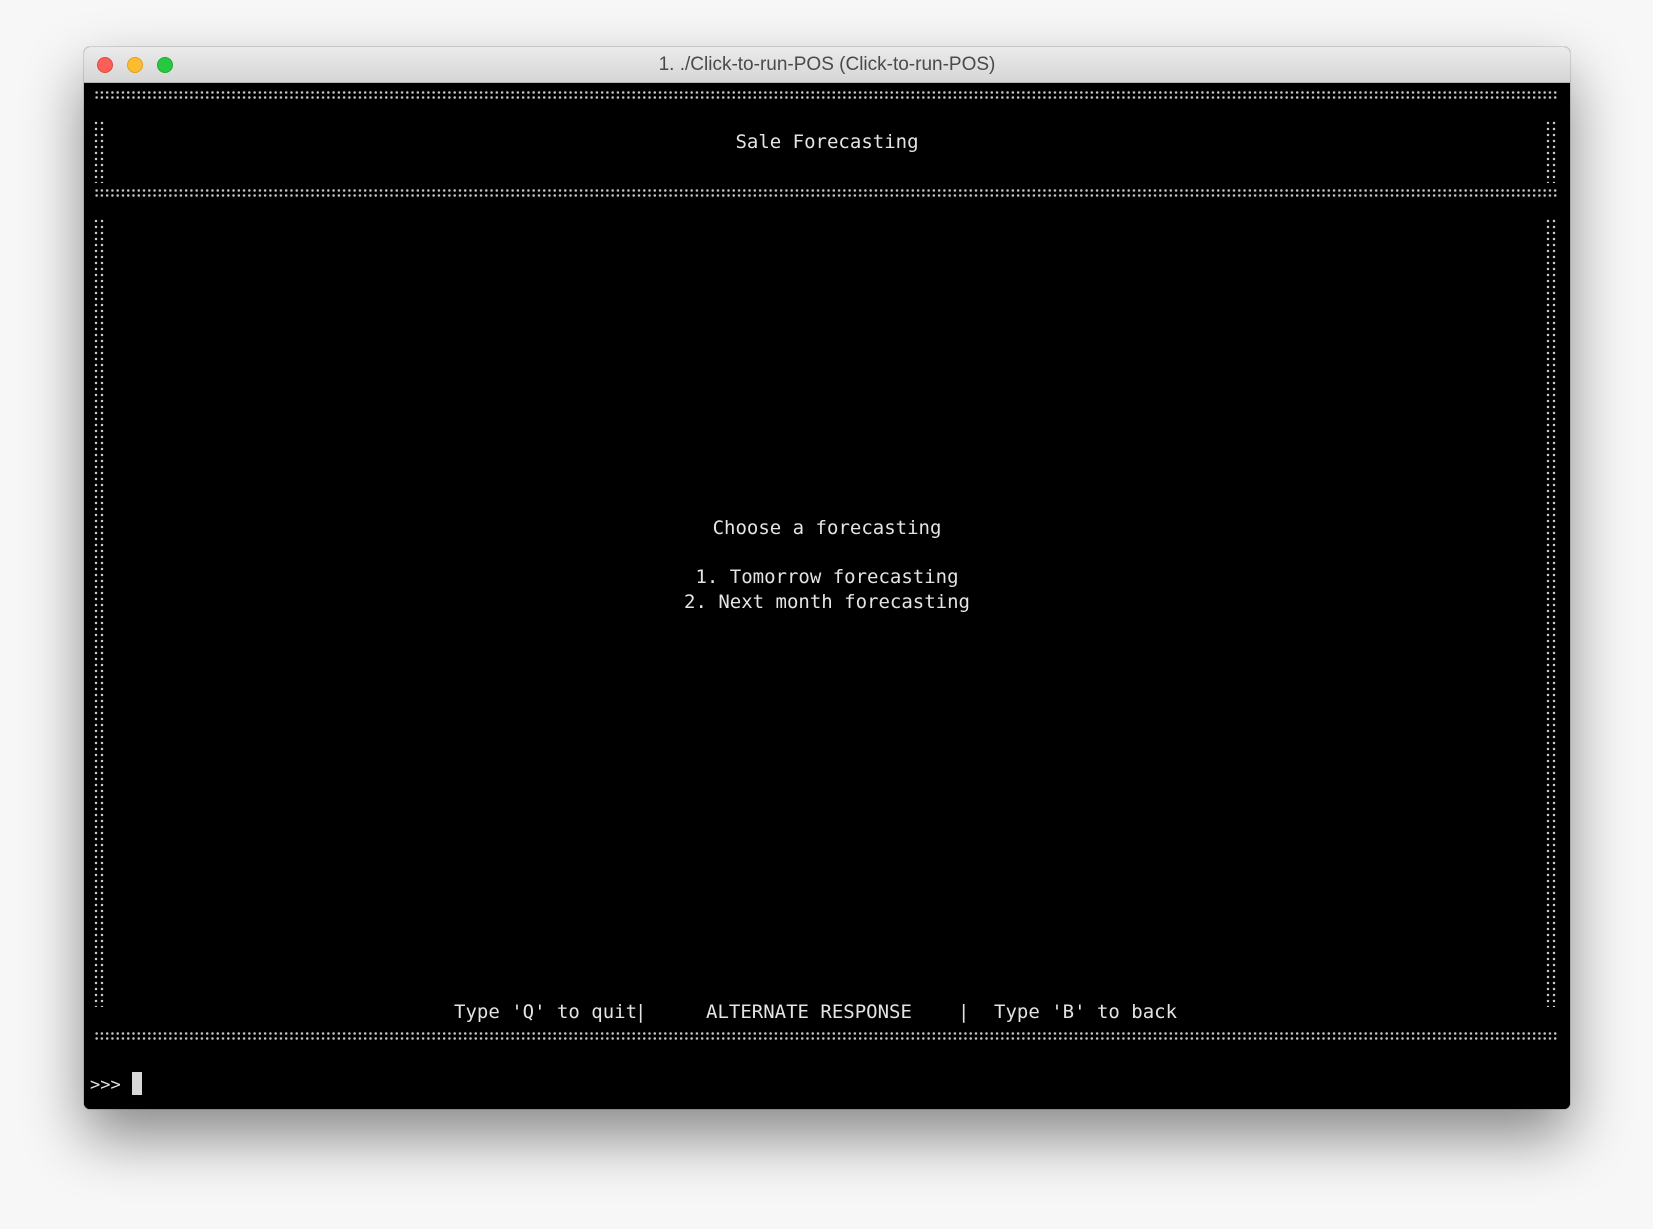  I want to click on input-prompt: >>>, so click(105, 1085).